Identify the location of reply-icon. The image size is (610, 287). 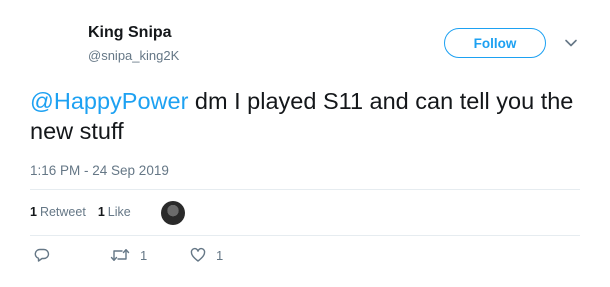
(42, 255).